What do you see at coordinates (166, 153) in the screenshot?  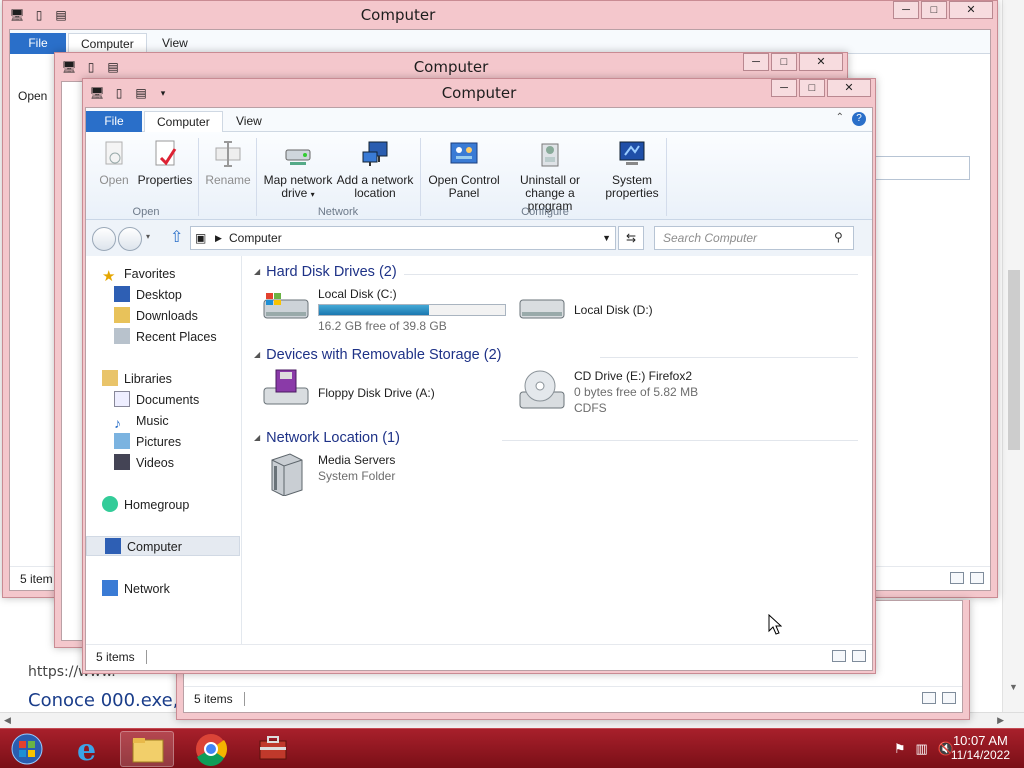 I see `properties-icon` at bounding box center [166, 153].